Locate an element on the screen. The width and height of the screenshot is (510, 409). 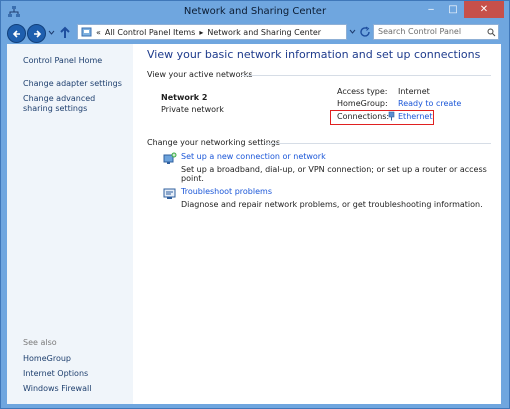
troubleshoot-problems-link: Troubleshoot problems is located at coordinates (226, 191).